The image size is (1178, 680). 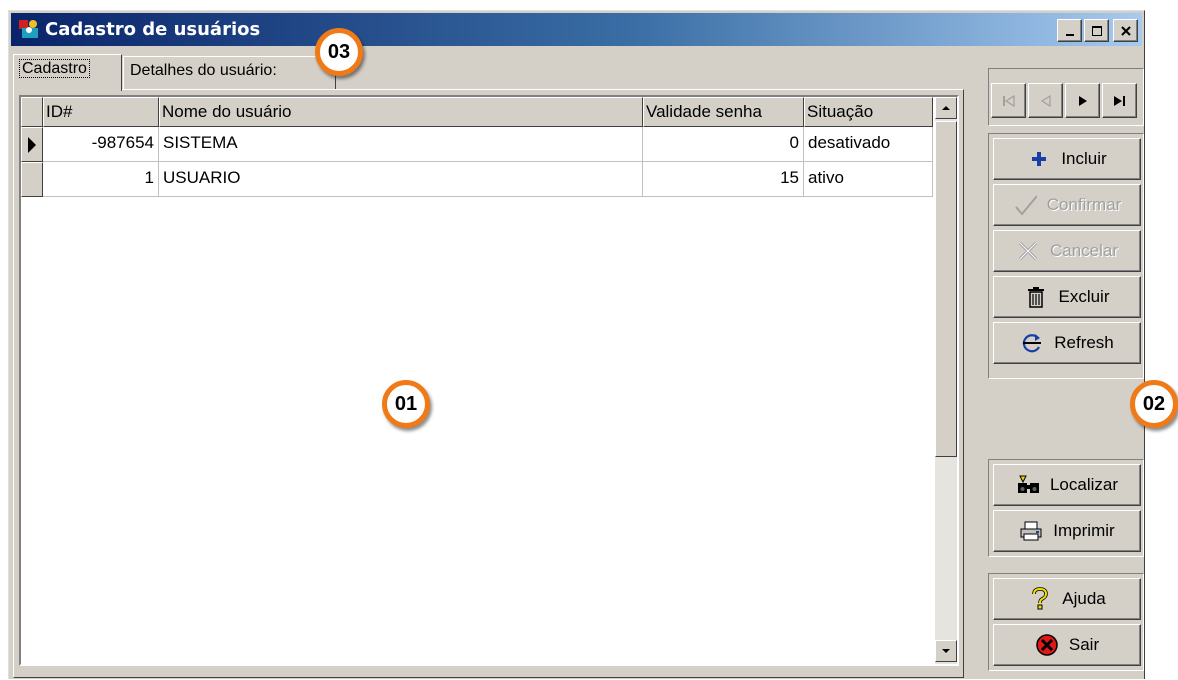 I want to click on header-nome: Nome do usuário, so click(x=401, y=112).